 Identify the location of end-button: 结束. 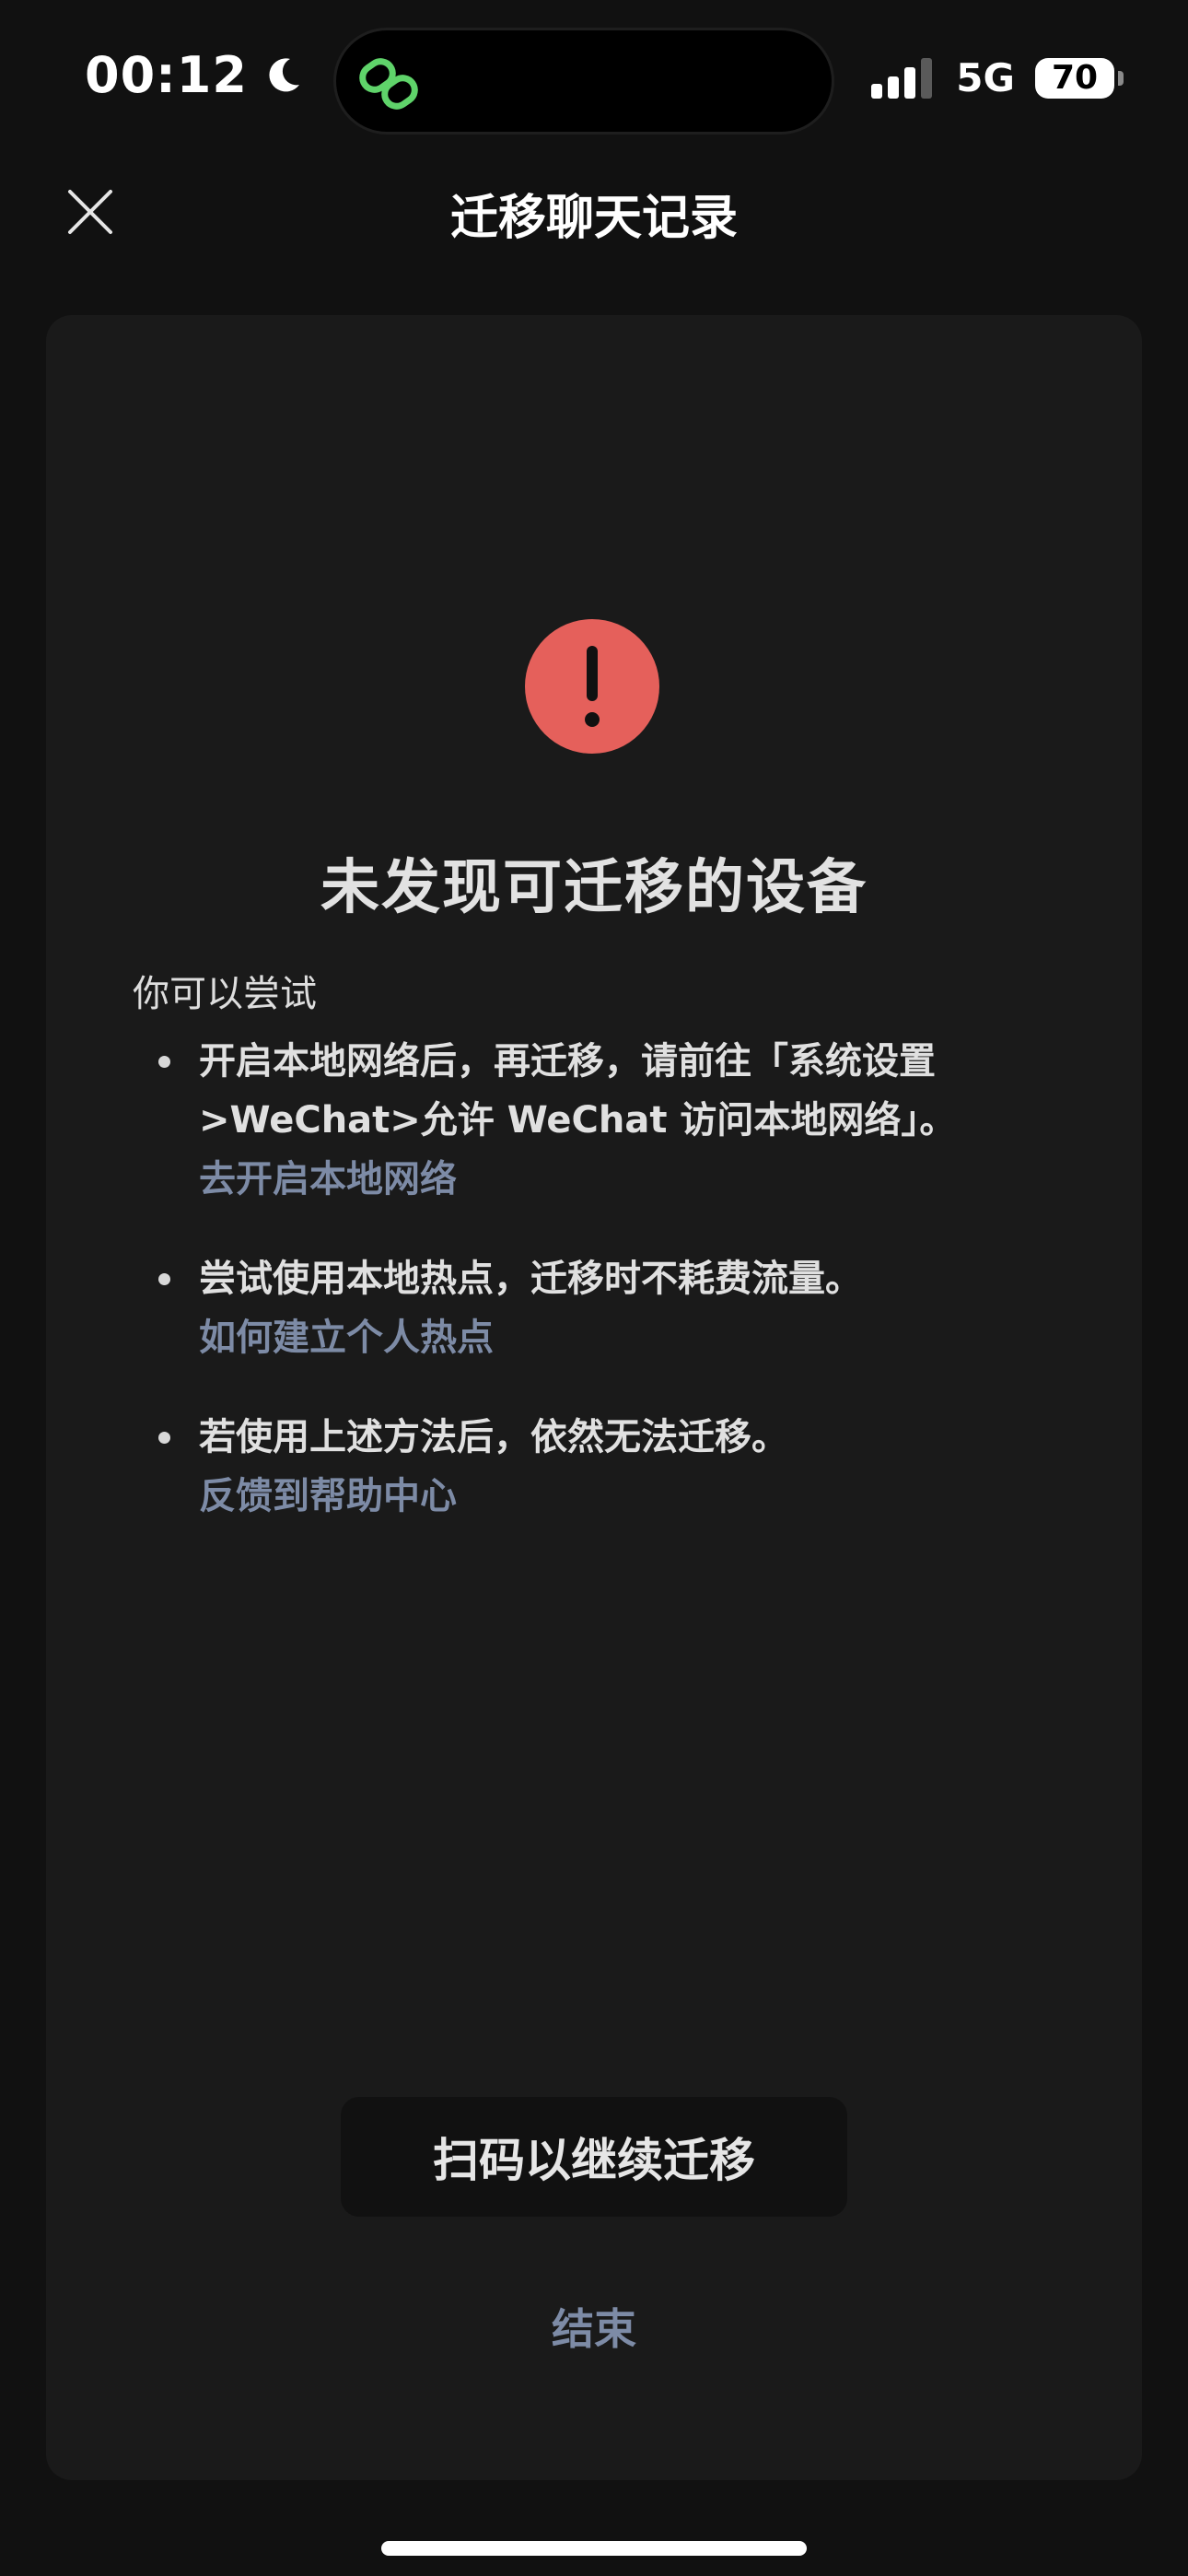
(594, 2326).